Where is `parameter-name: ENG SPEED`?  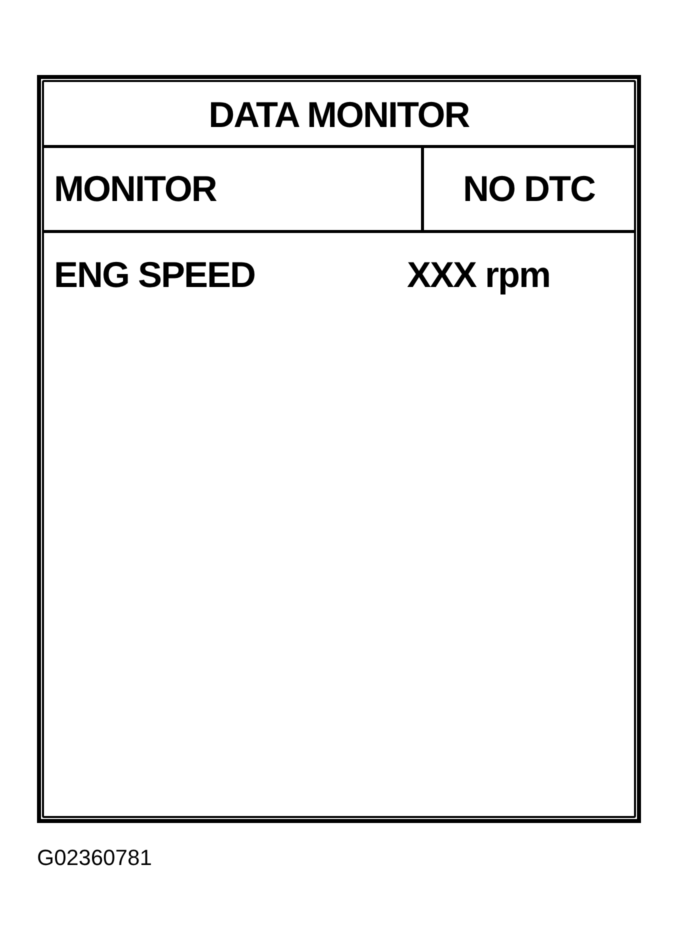
parameter-name: ENG SPEED is located at coordinates (155, 275).